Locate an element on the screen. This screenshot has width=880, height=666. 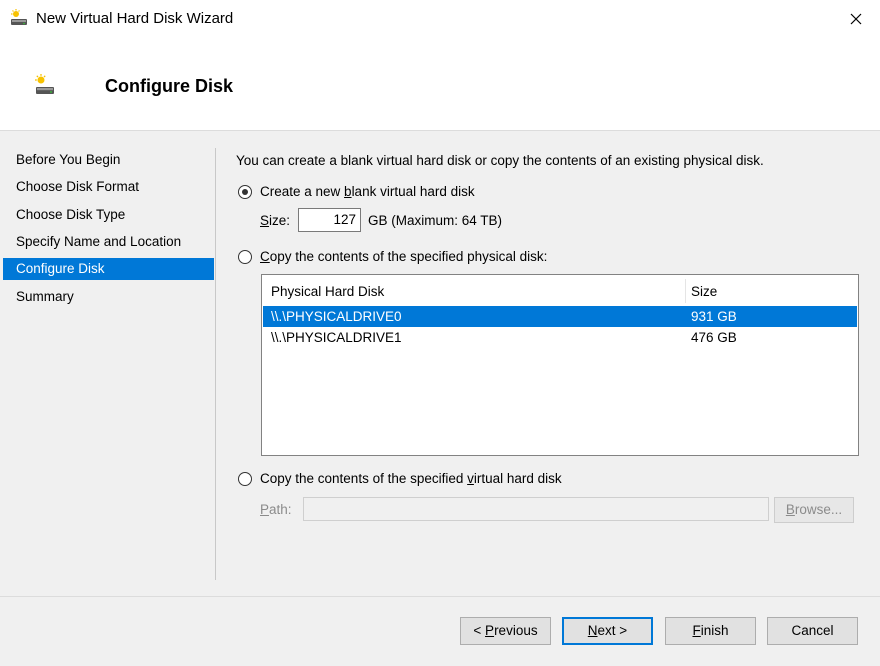
nav-item-specify-name-location: Specify Name and Location is located at coordinates (108, 242).